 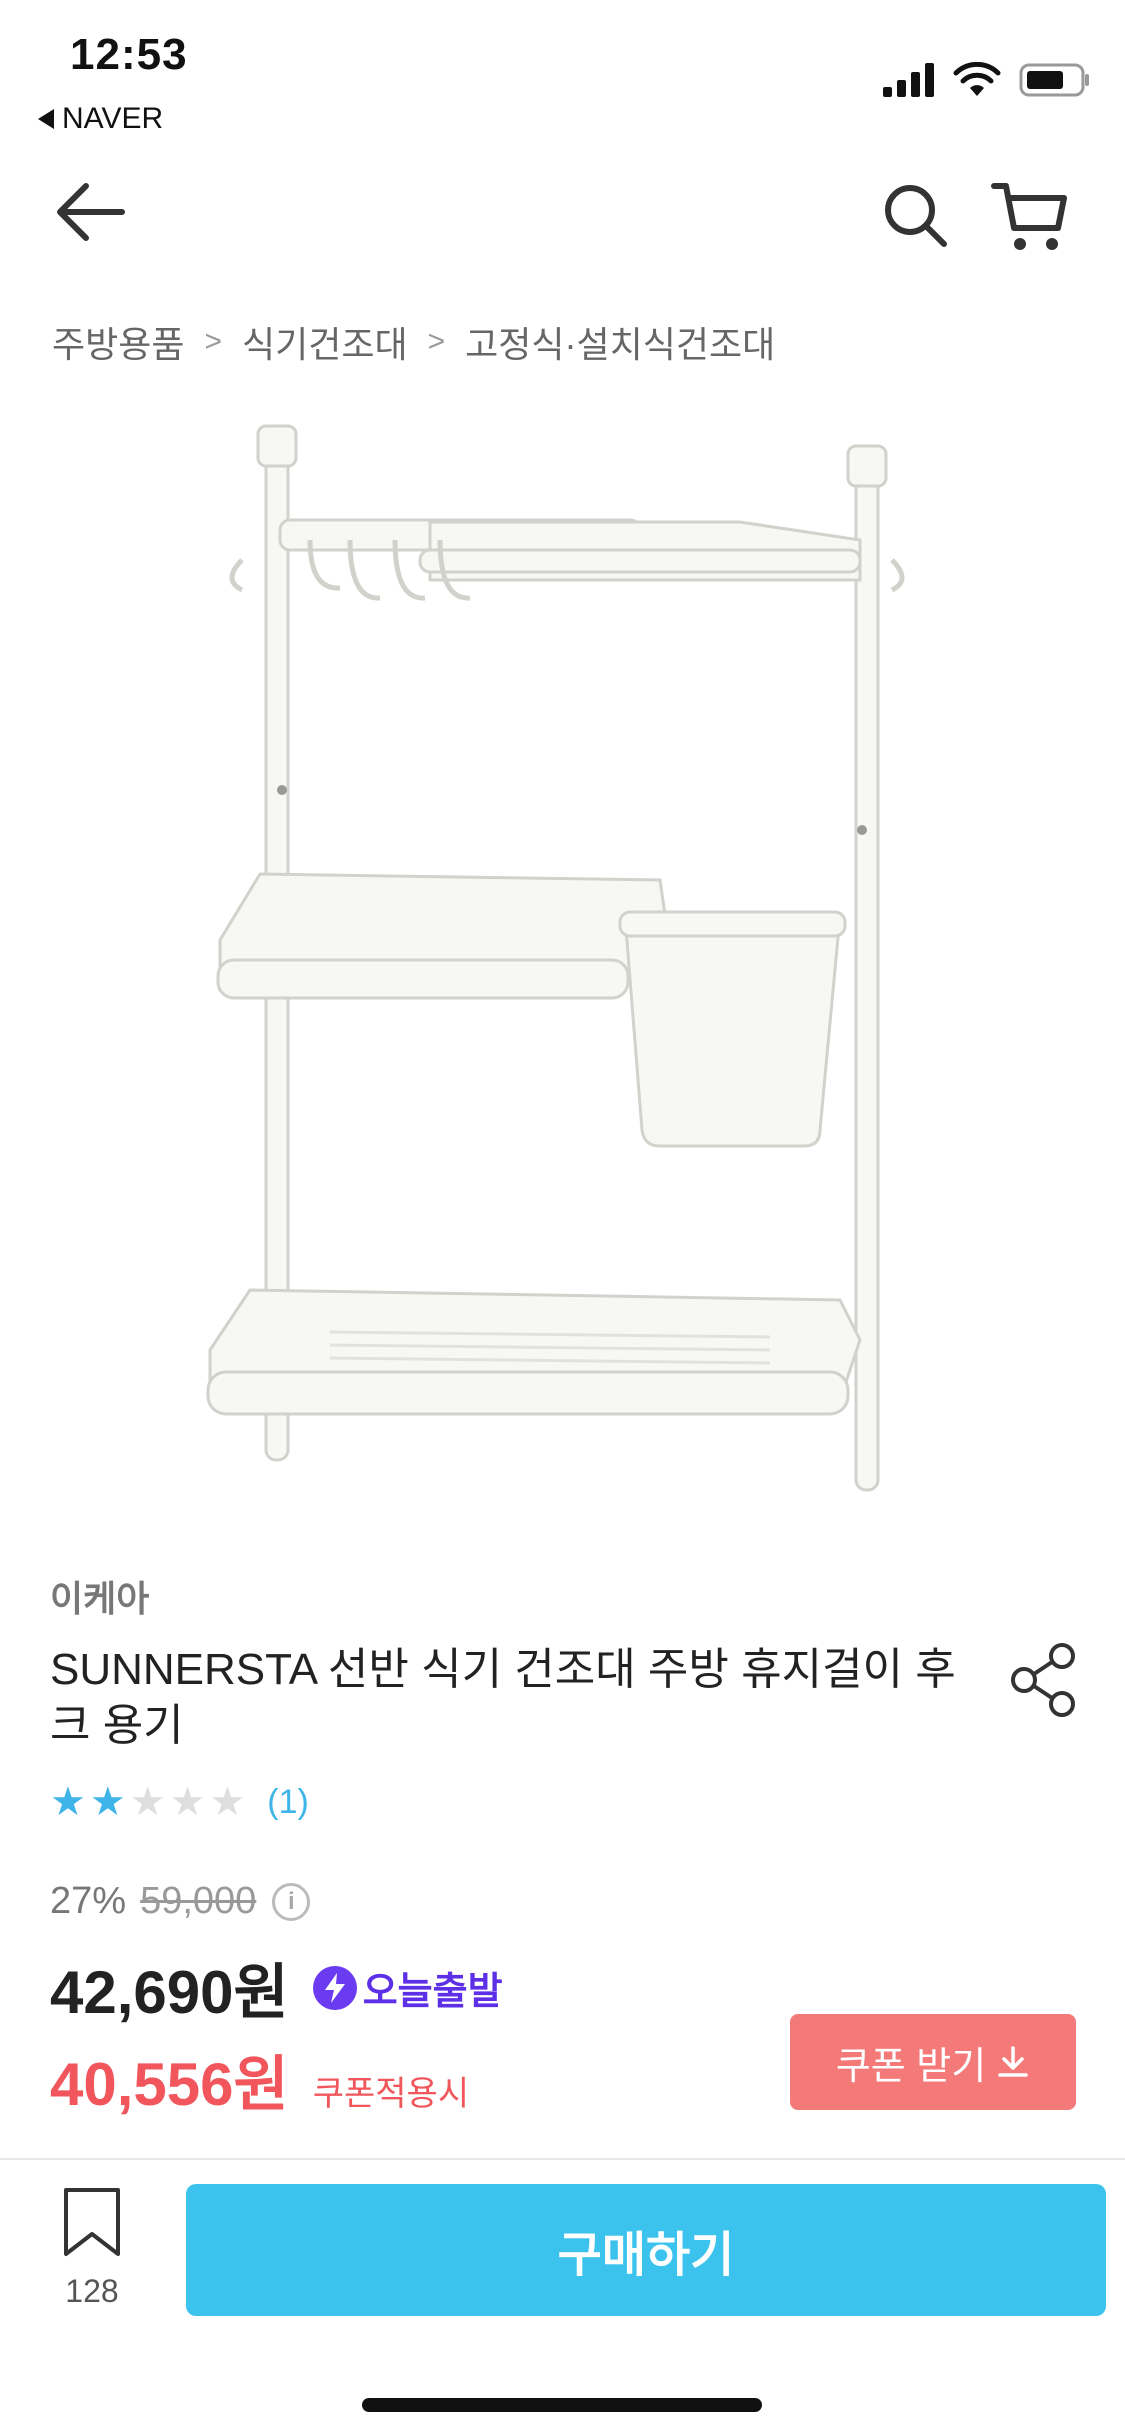 What do you see at coordinates (113, 118) in the screenshot?
I see `back-app-label: NAVER` at bounding box center [113, 118].